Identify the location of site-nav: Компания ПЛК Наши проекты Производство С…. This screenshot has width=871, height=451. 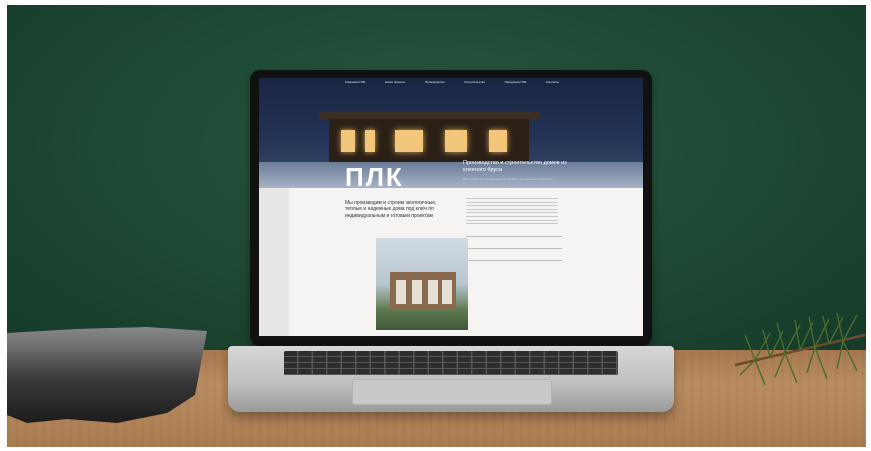
(451, 84).